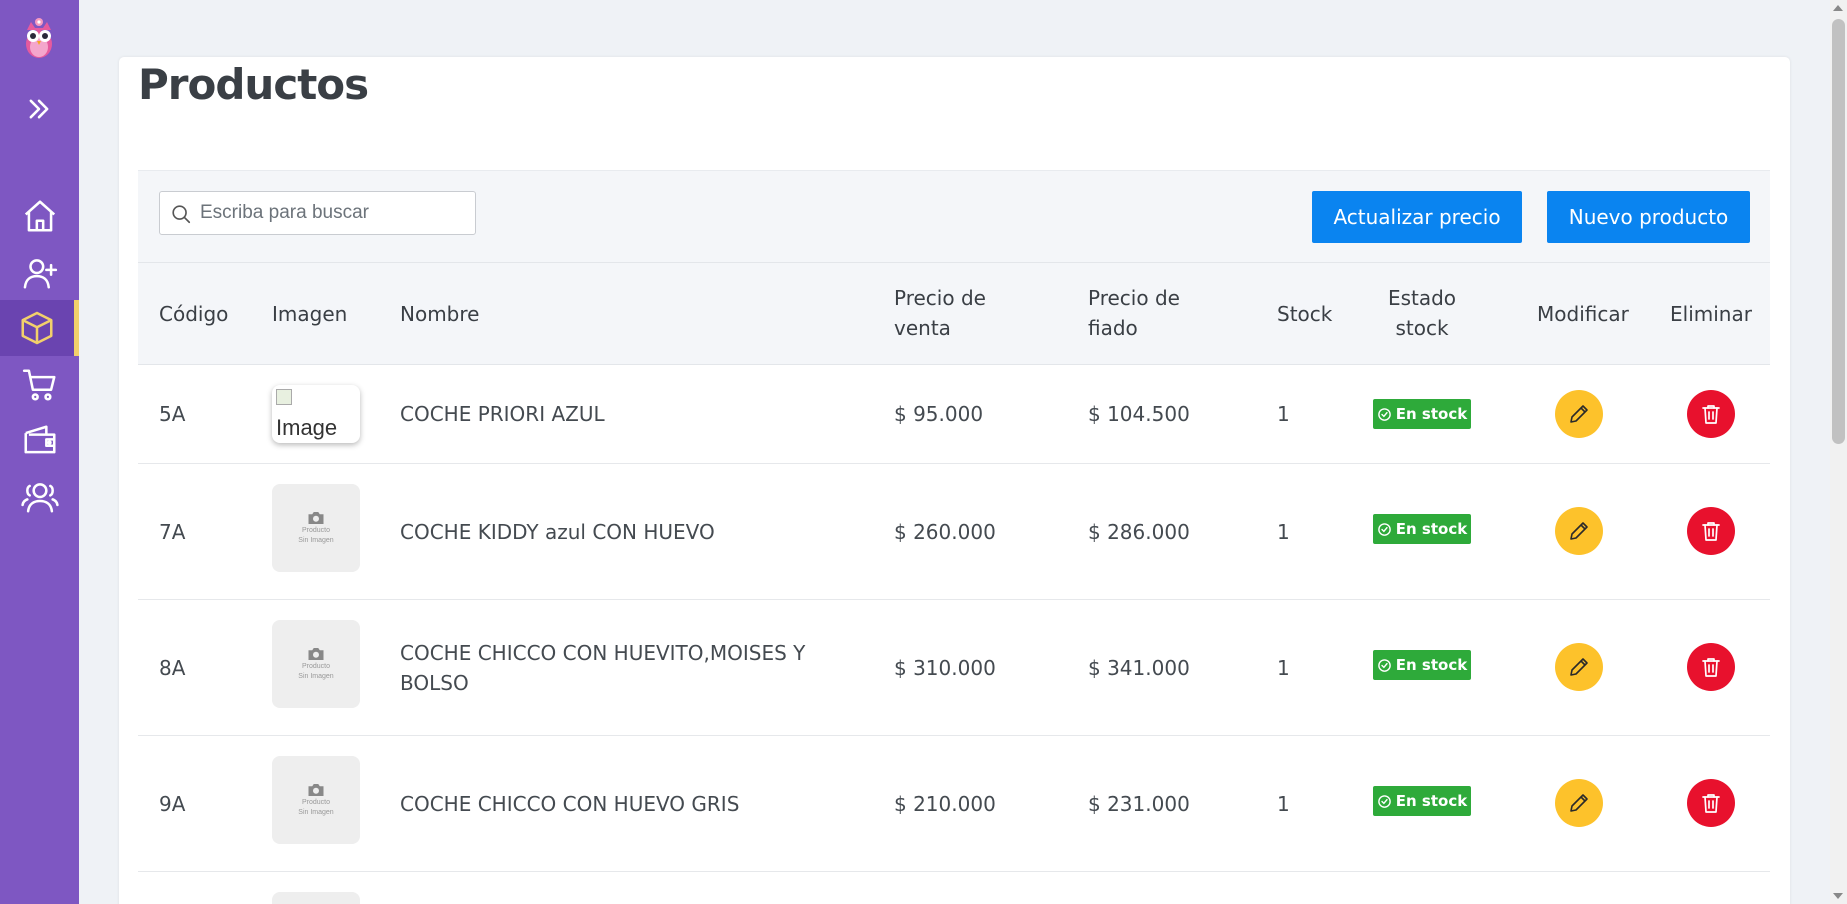 Image resolution: width=1847 pixels, height=904 pixels. What do you see at coordinates (1304, 314) in the screenshot?
I see `header-stock: Stock` at bounding box center [1304, 314].